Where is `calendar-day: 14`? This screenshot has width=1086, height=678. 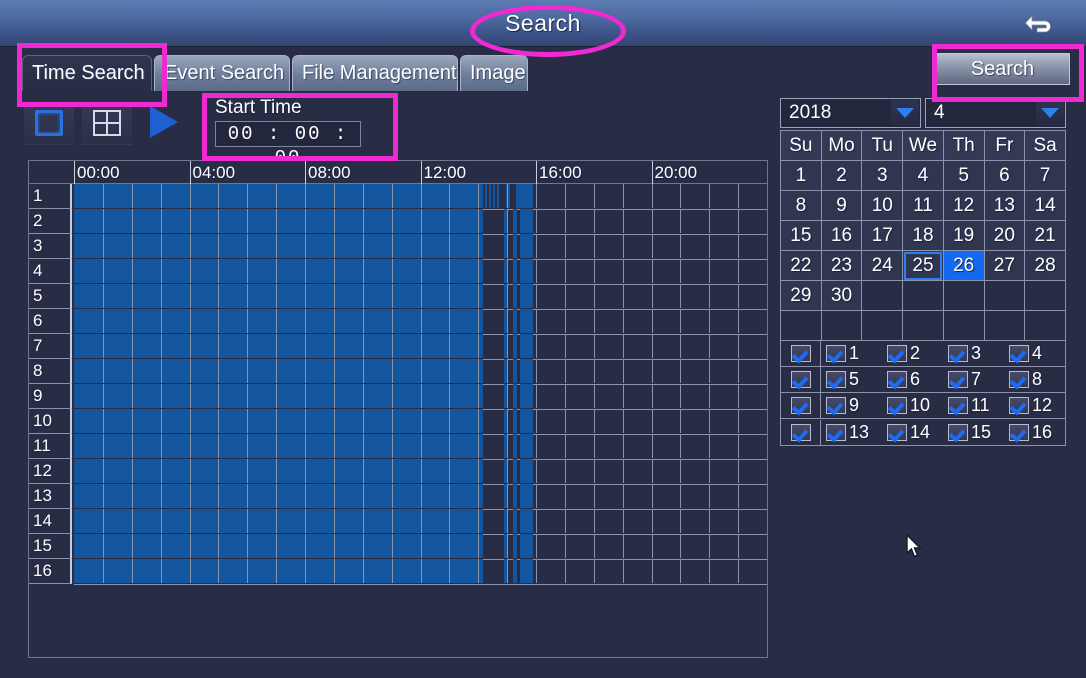
calendar-day: 14 is located at coordinates (1045, 205).